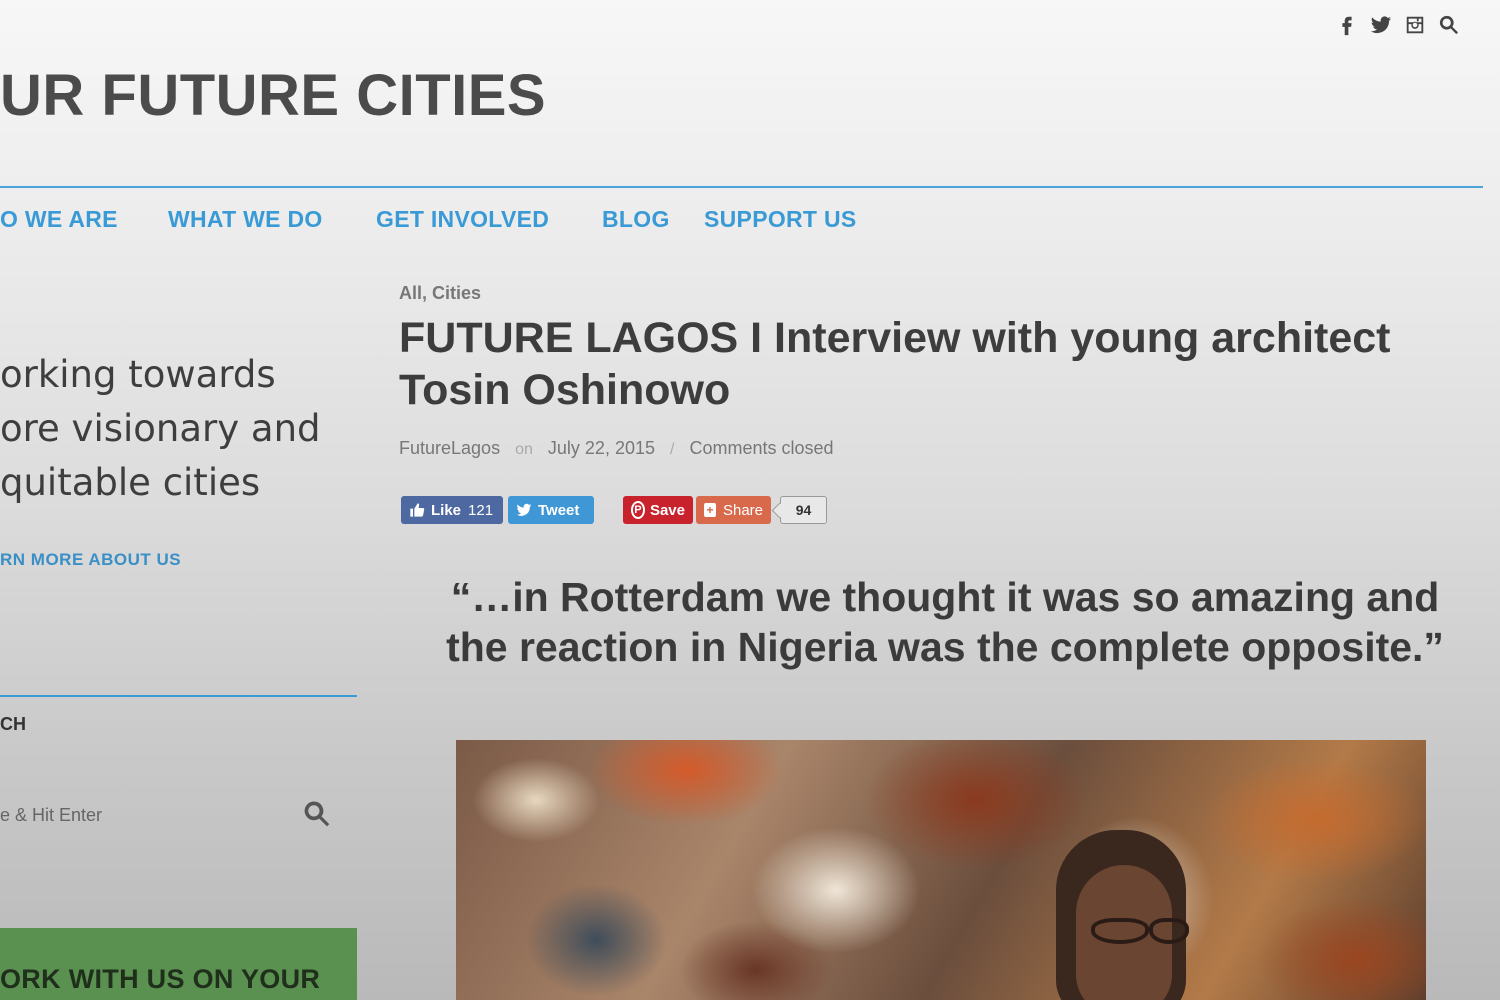 This screenshot has width=1500, height=1000. What do you see at coordinates (90, 560) in the screenshot?
I see `learn-more-link: RN MORE ABOUT US` at bounding box center [90, 560].